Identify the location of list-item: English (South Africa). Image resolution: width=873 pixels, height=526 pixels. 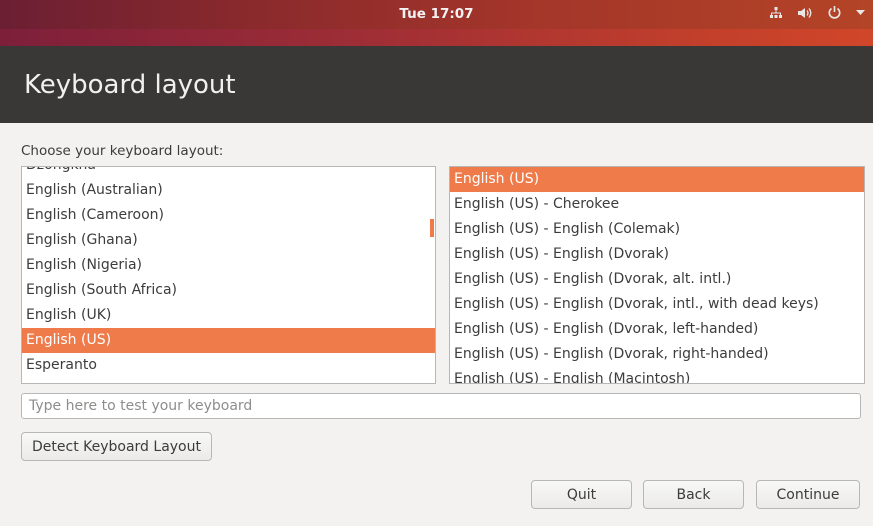
(228, 290).